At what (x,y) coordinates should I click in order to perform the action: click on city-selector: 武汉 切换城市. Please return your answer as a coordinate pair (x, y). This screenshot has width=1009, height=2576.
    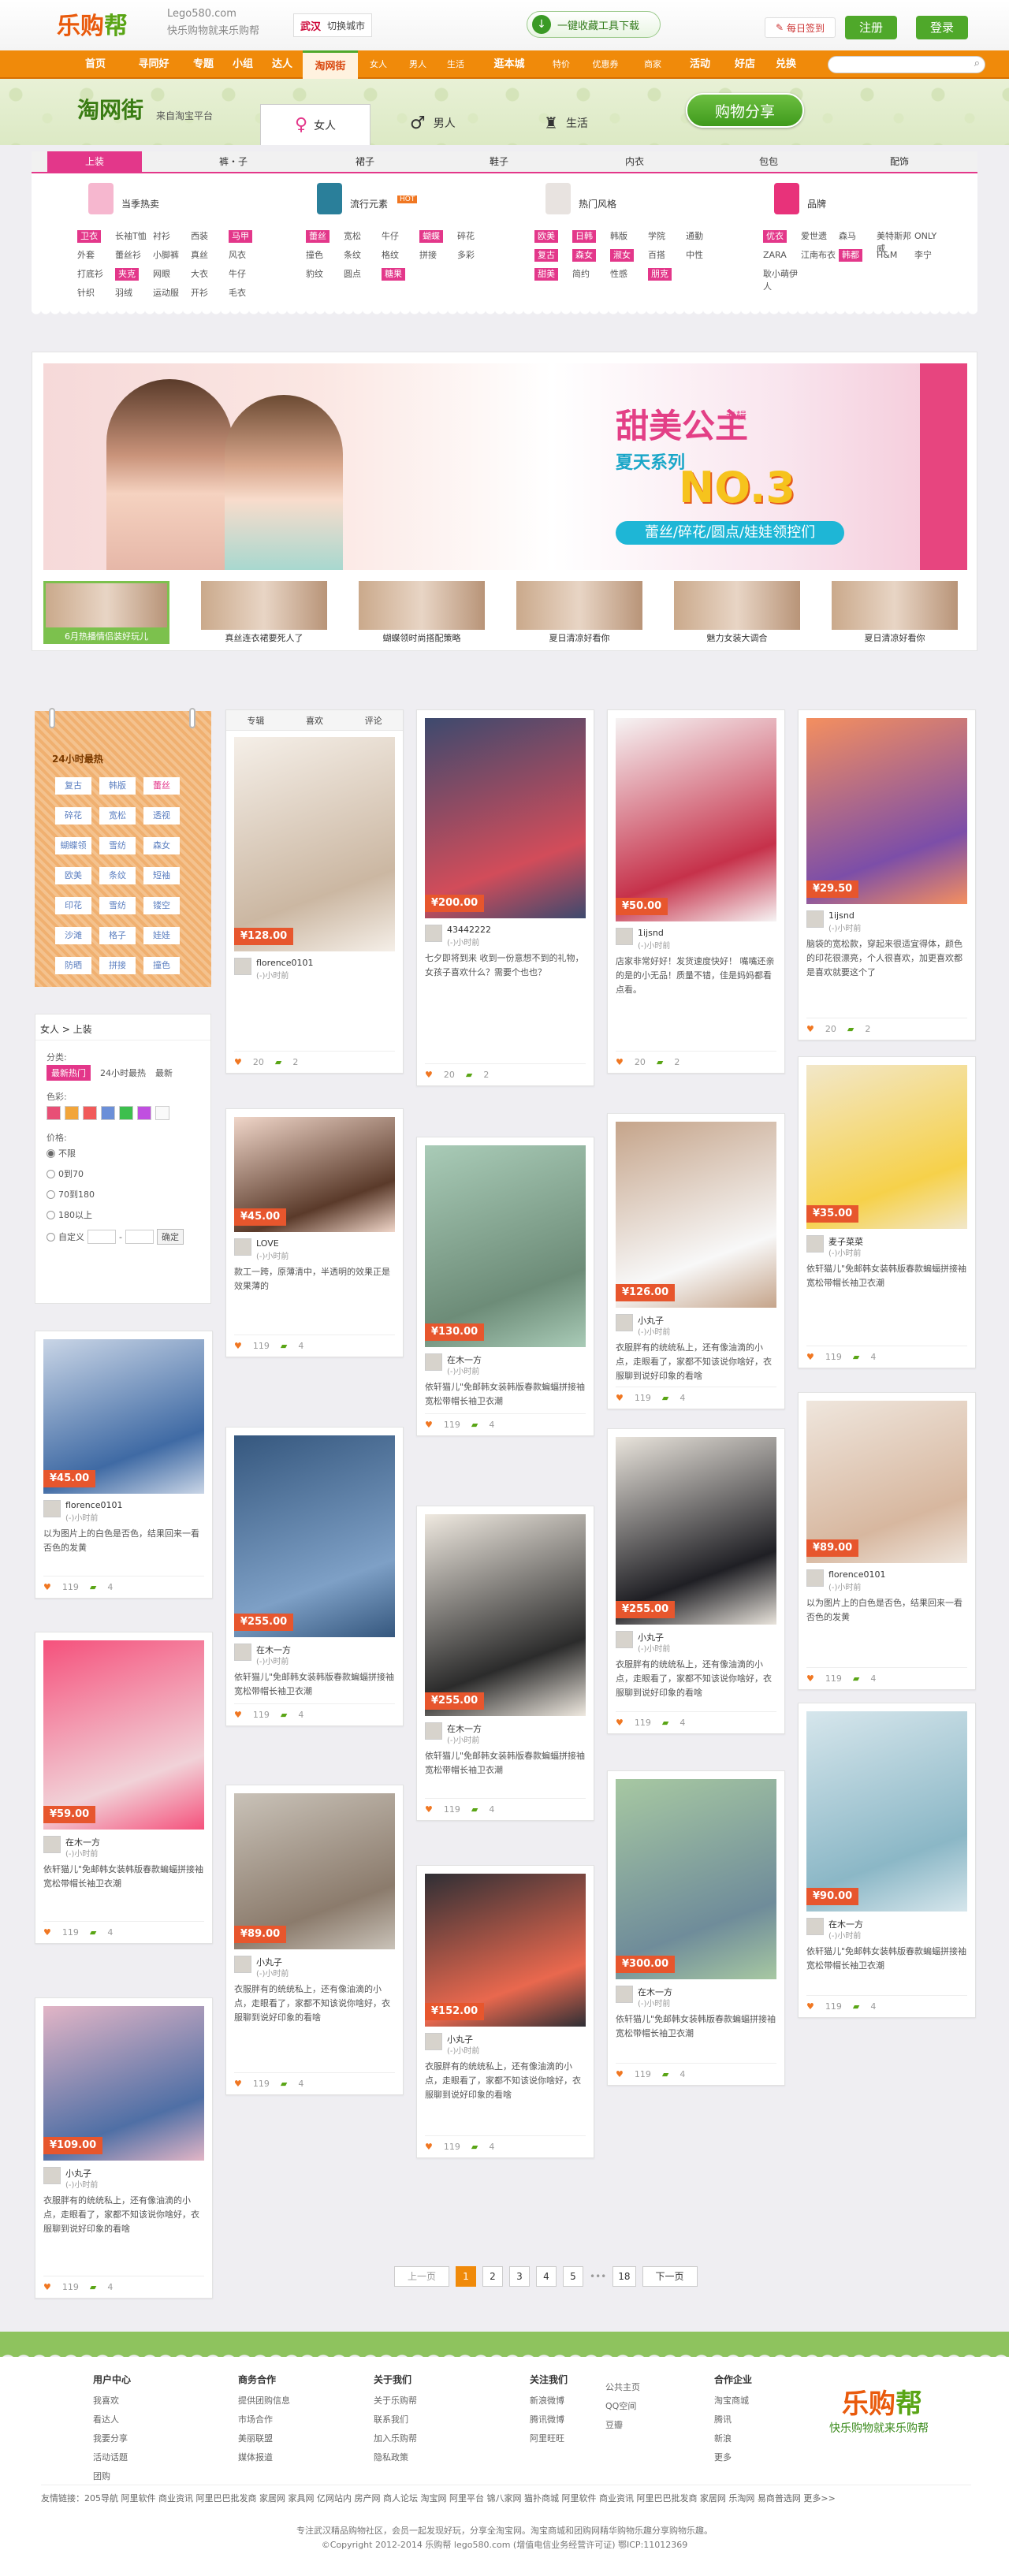
    Looking at the image, I should click on (333, 25).